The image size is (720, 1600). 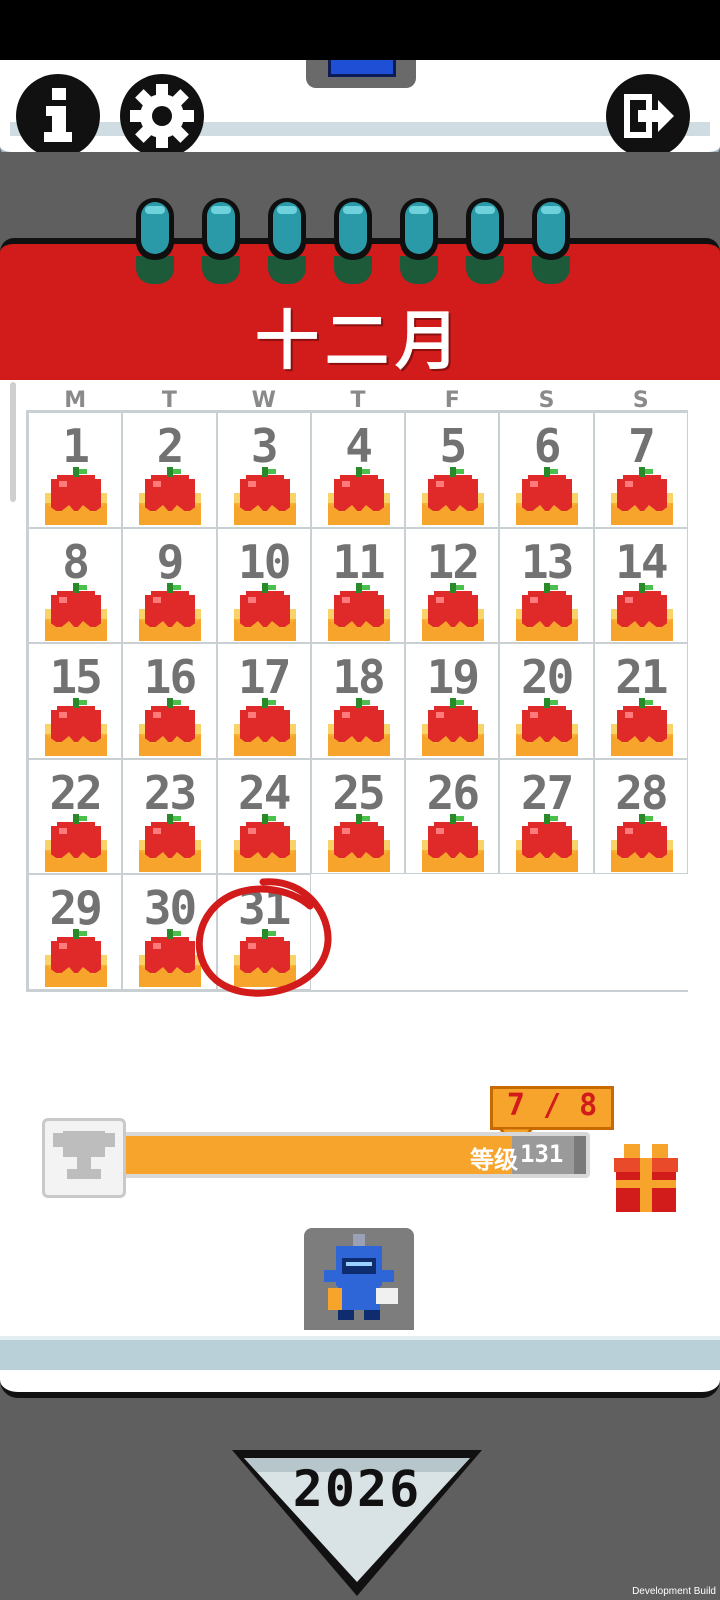 I want to click on day-number: 26, so click(x=453, y=792).